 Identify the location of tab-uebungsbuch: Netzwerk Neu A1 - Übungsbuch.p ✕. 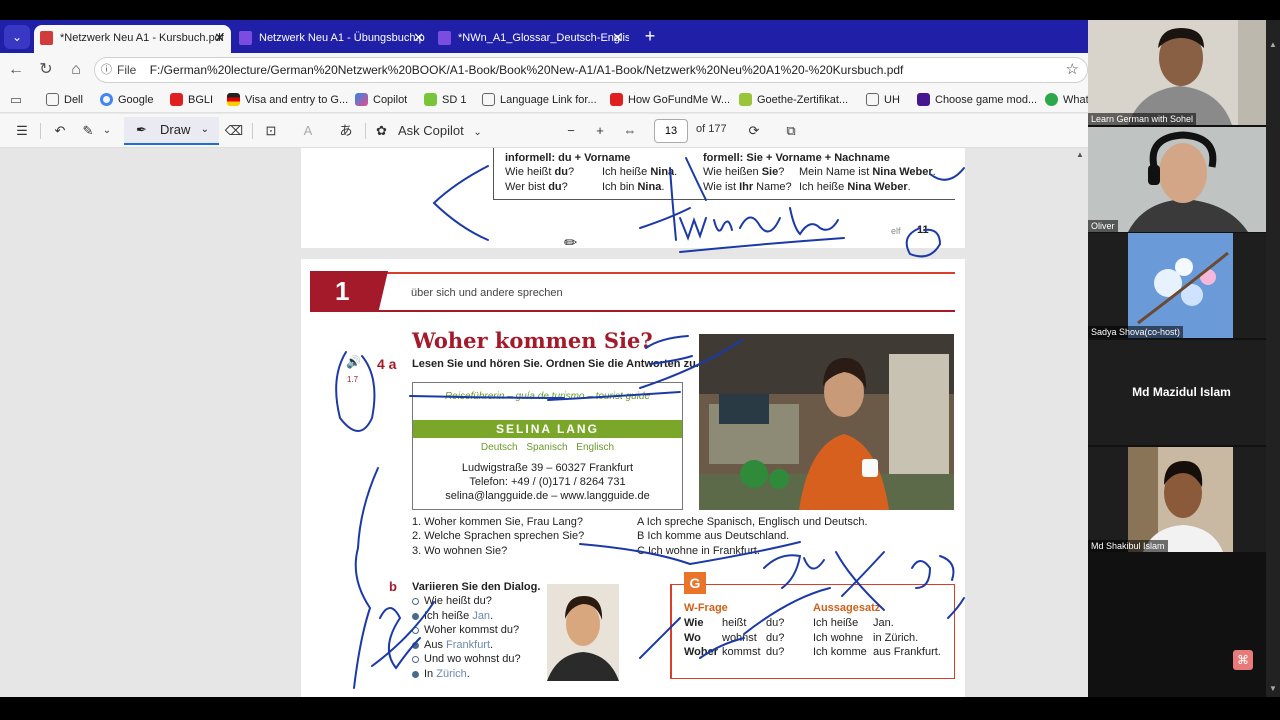
(331, 39).